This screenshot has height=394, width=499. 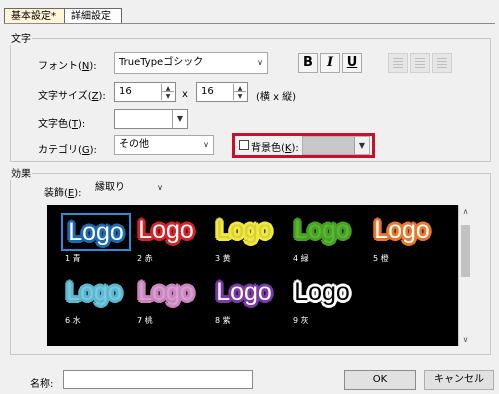 What do you see at coordinates (21, 172) in the screenshot?
I see `effect-group-title: 効果` at bounding box center [21, 172].